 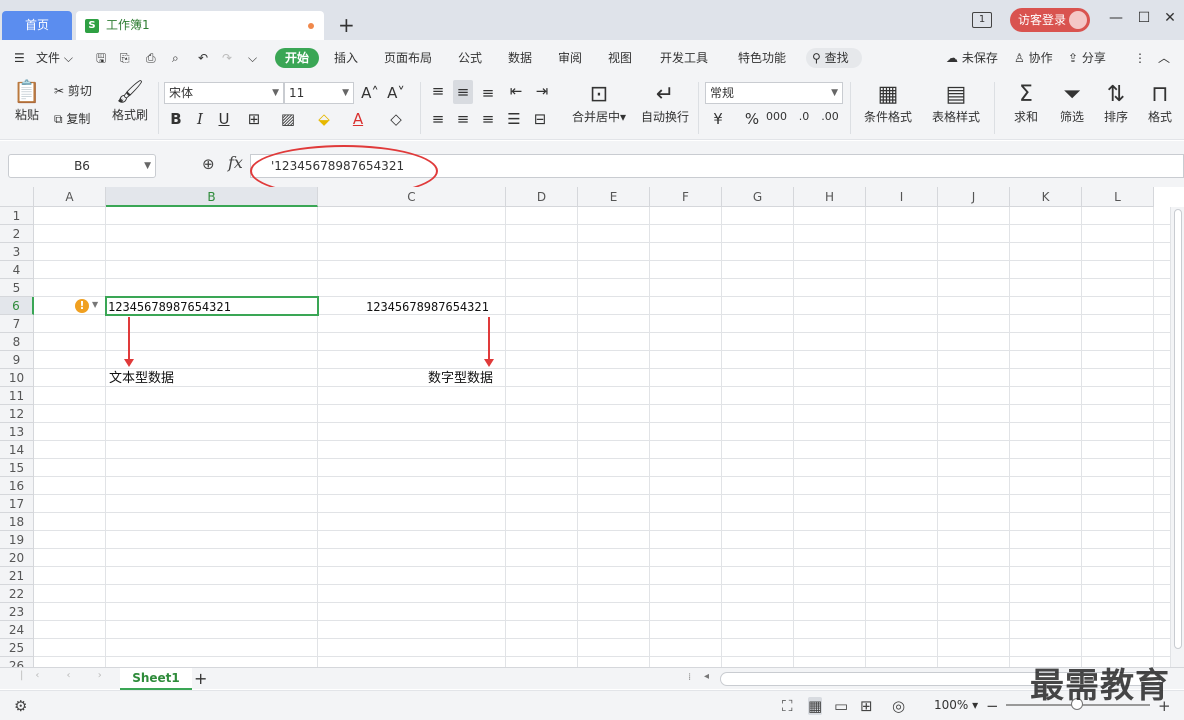 I want to click on cut-button: ✂ 剪切, so click(x=73, y=90).